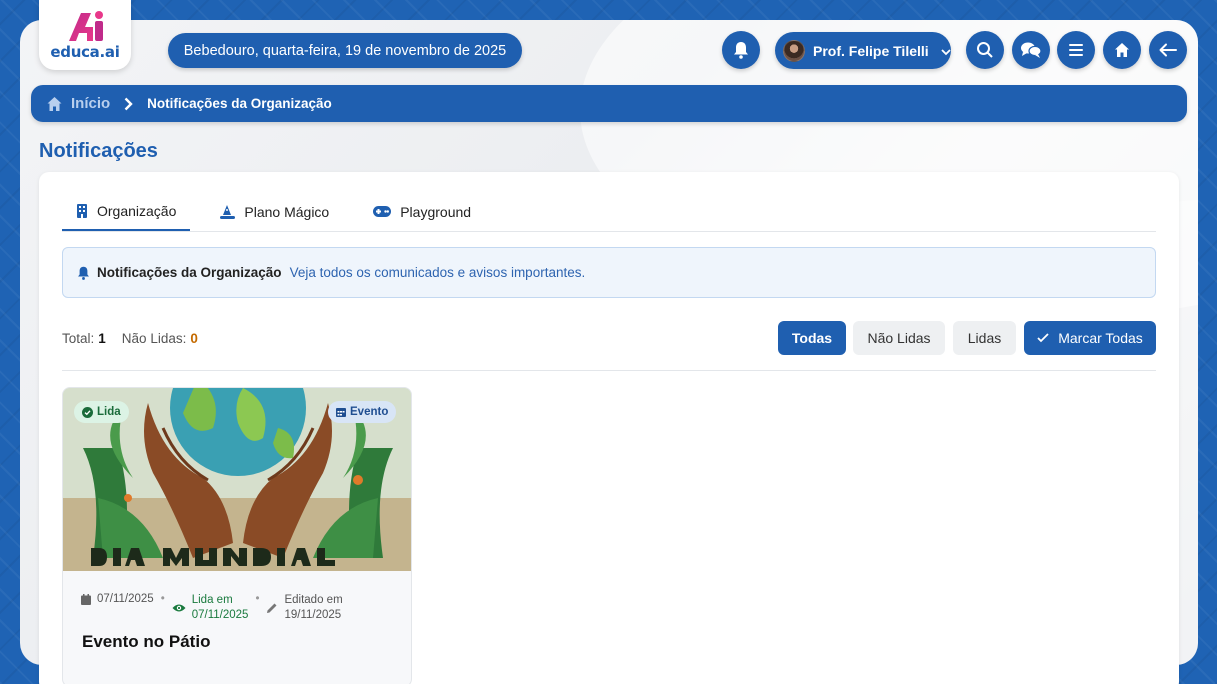  I want to click on type-badge-label: Evento, so click(369, 412).